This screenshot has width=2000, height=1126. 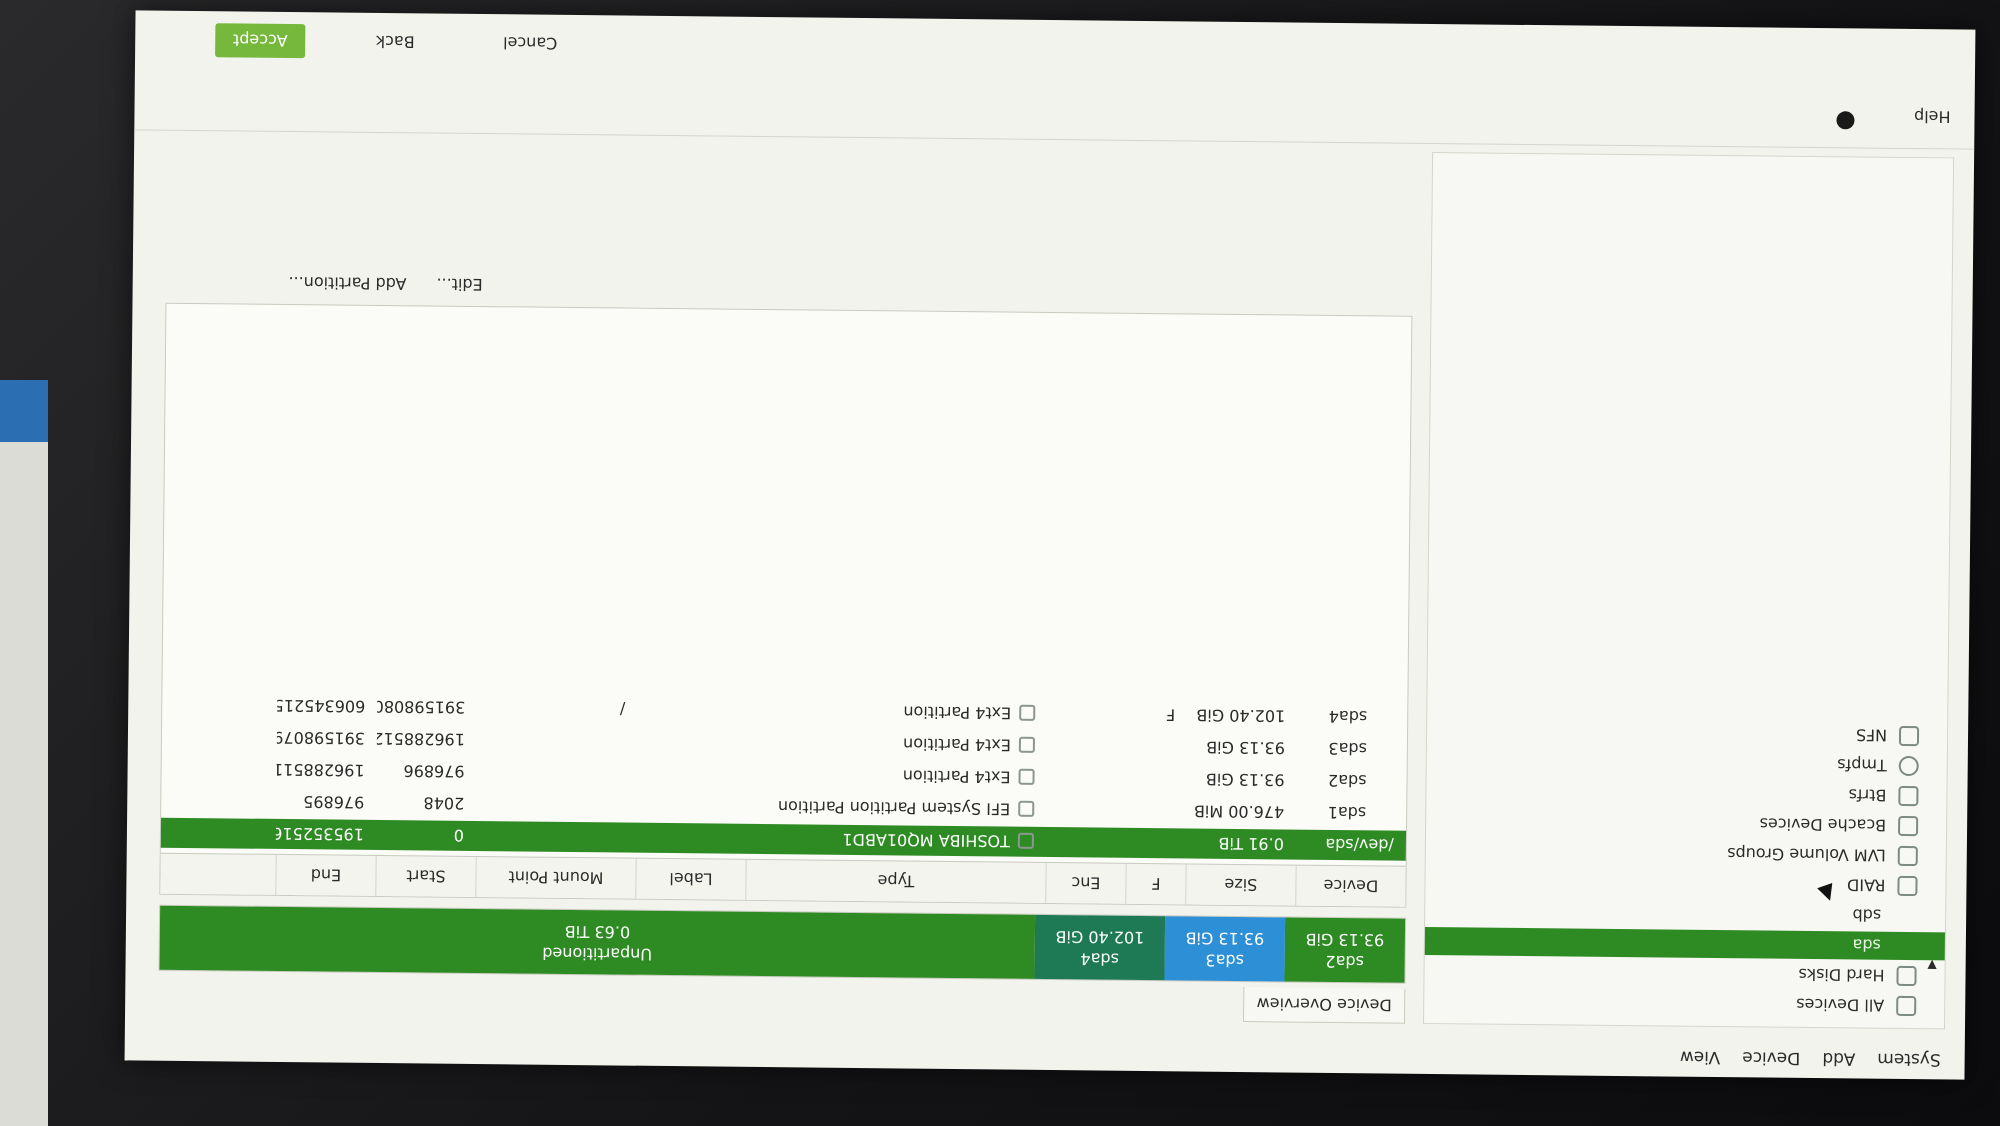 What do you see at coordinates (530, 43) in the screenshot?
I see `cancel-button: Cancel` at bounding box center [530, 43].